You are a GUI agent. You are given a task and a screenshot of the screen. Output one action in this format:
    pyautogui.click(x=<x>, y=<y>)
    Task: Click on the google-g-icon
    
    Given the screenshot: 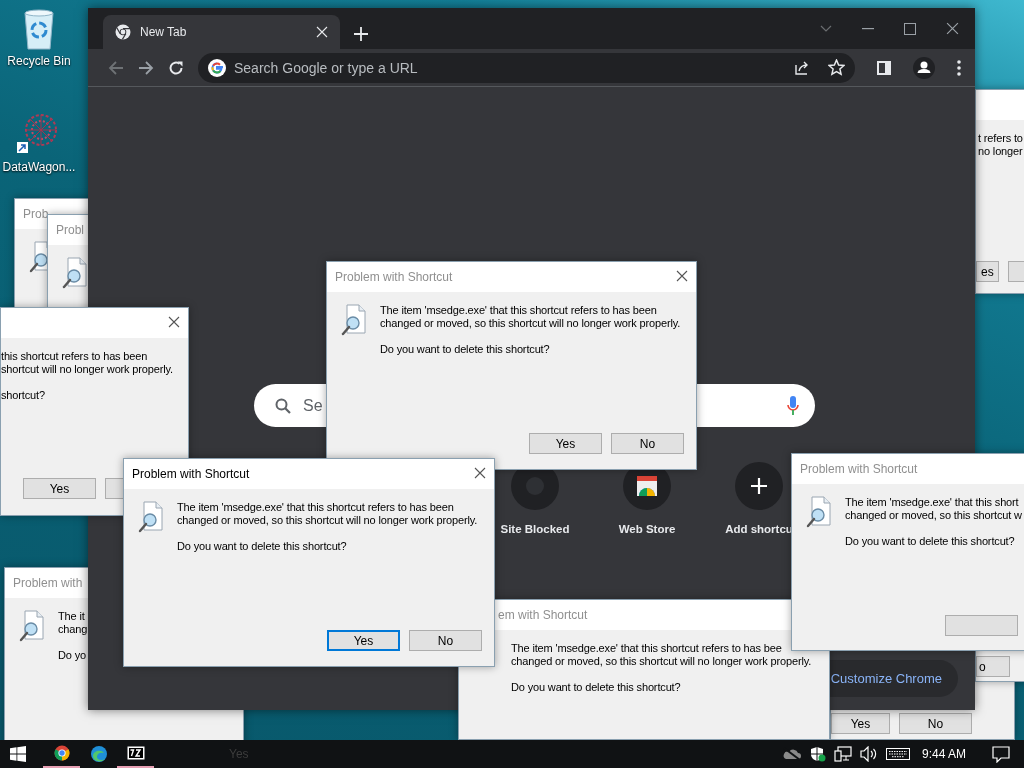 What is the action you would take?
    pyautogui.click(x=217, y=67)
    